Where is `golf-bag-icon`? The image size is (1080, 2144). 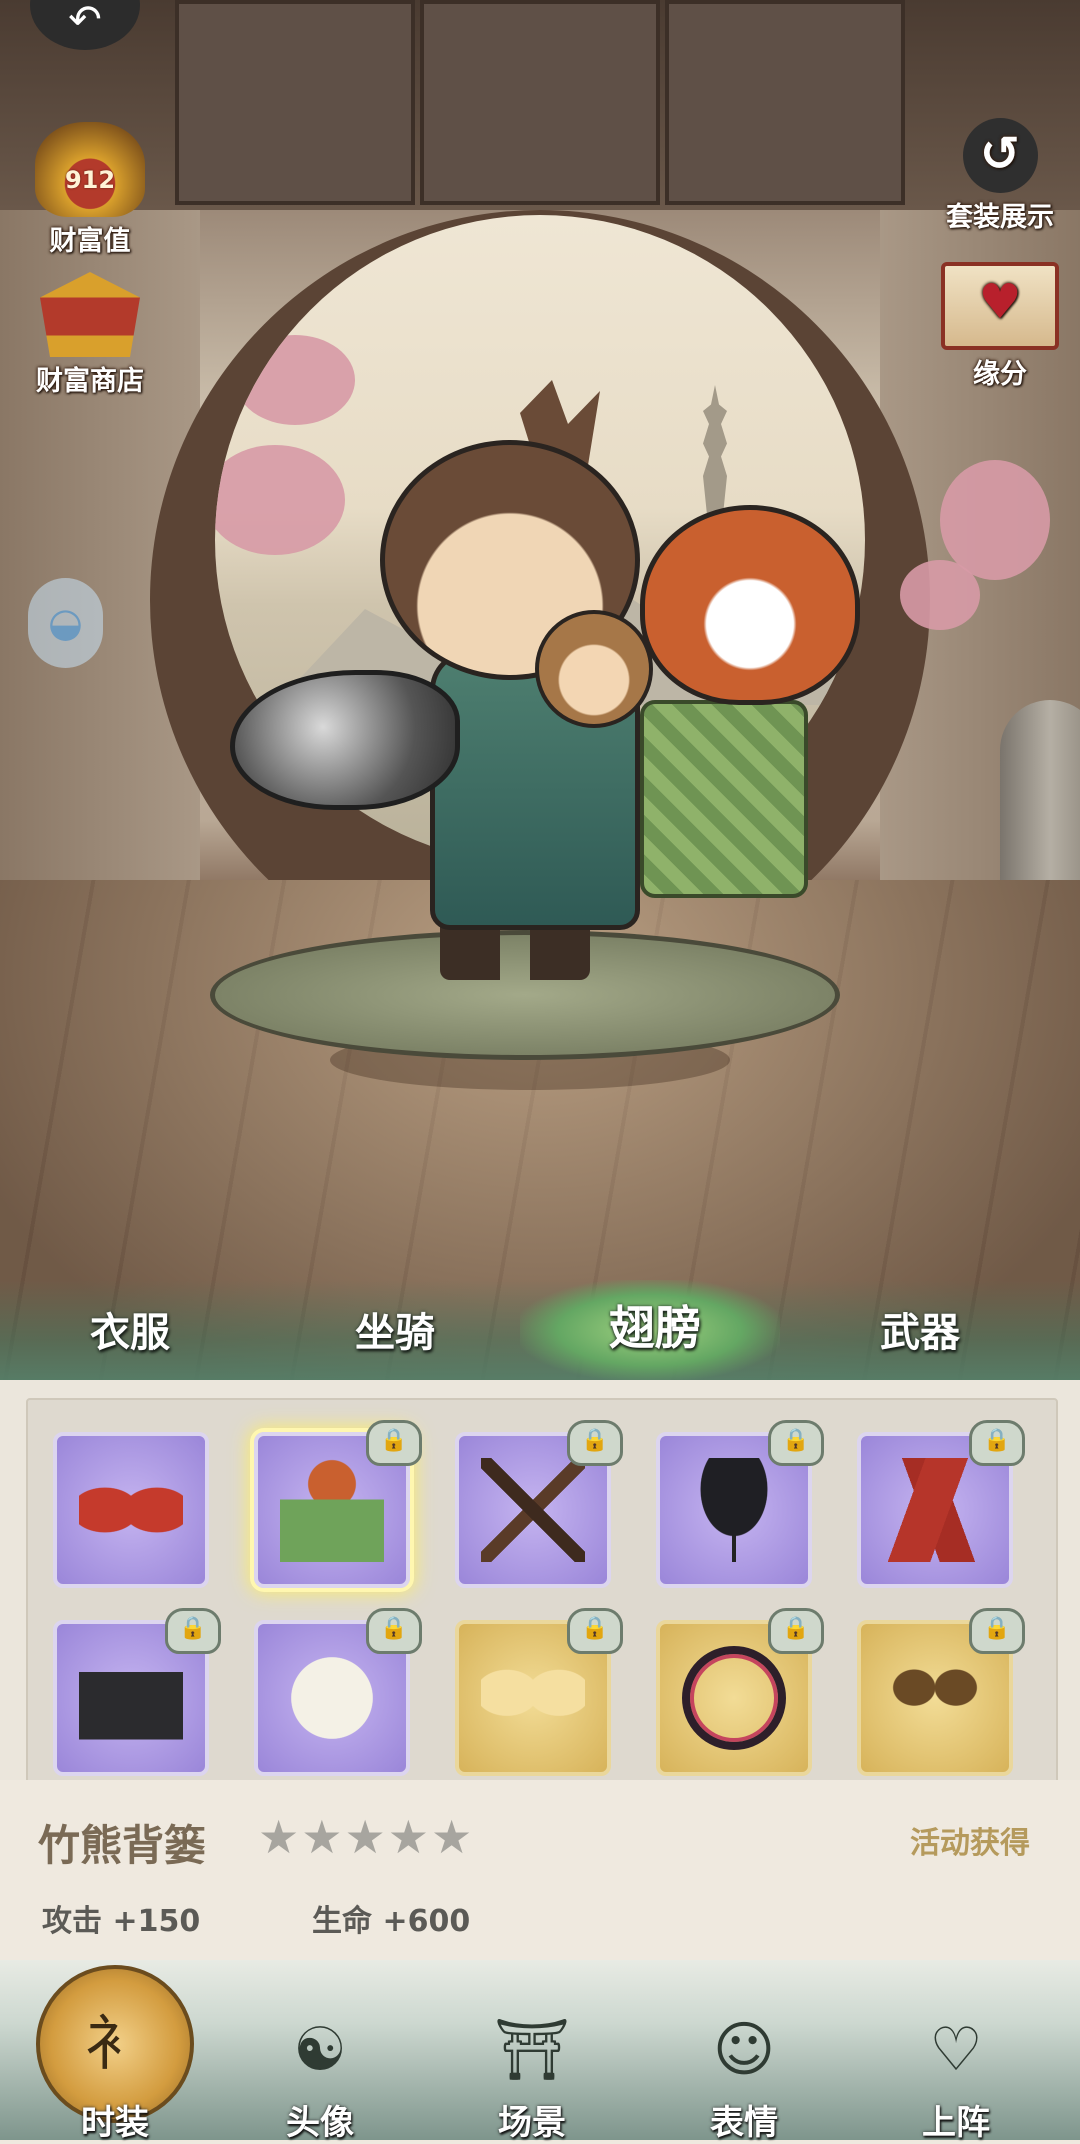 golf-bag-icon is located at coordinates (131, 1698).